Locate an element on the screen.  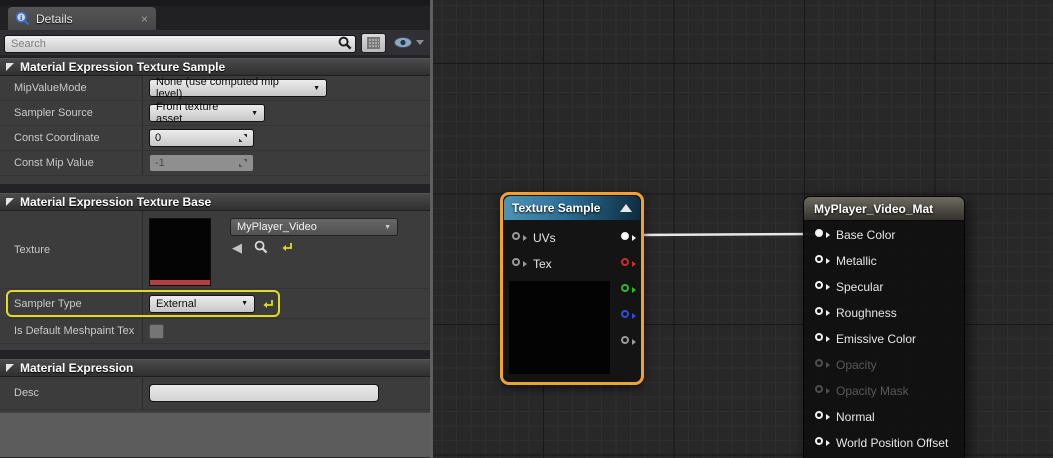
view-options-button is located at coordinates (408, 42).